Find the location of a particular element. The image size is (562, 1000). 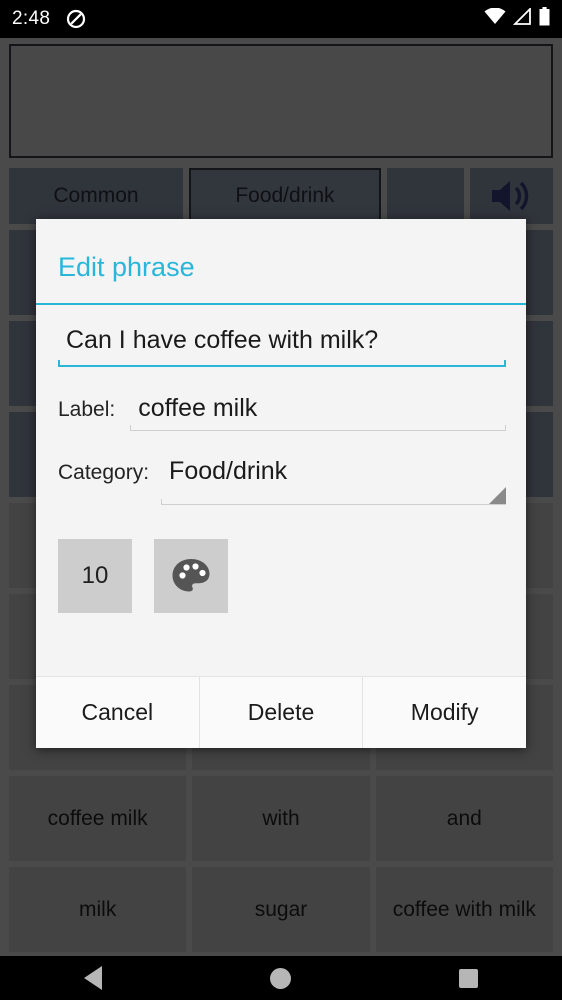

label-input-wrapper: coffee milk is located at coordinates (318, 412).